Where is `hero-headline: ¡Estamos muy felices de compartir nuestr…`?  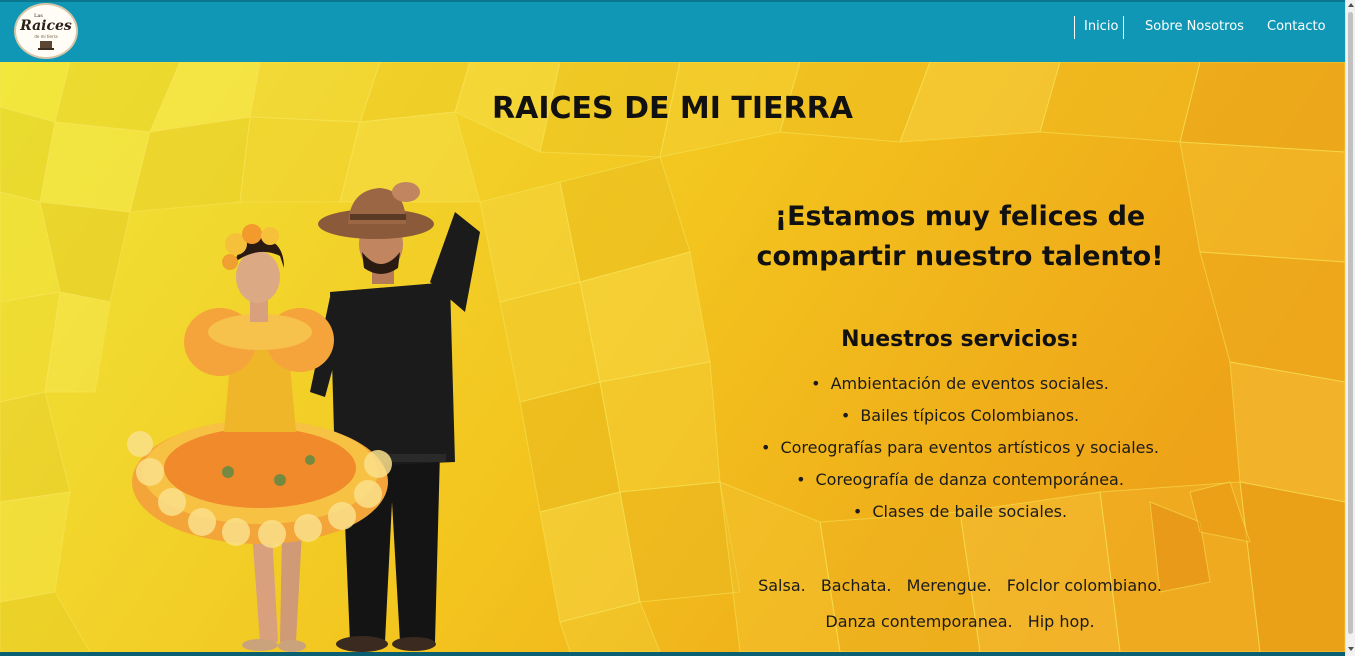
hero-headline: ¡Estamos muy felices de compartir nuestr… is located at coordinates (960, 237).